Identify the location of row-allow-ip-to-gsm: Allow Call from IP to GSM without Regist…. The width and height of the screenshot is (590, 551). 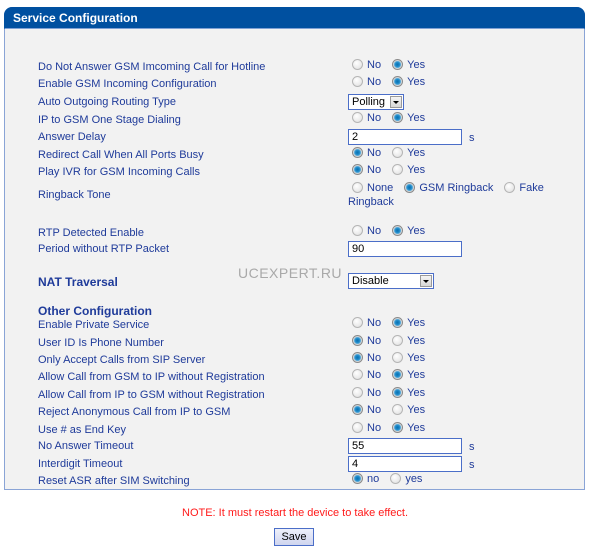
(294, 395).